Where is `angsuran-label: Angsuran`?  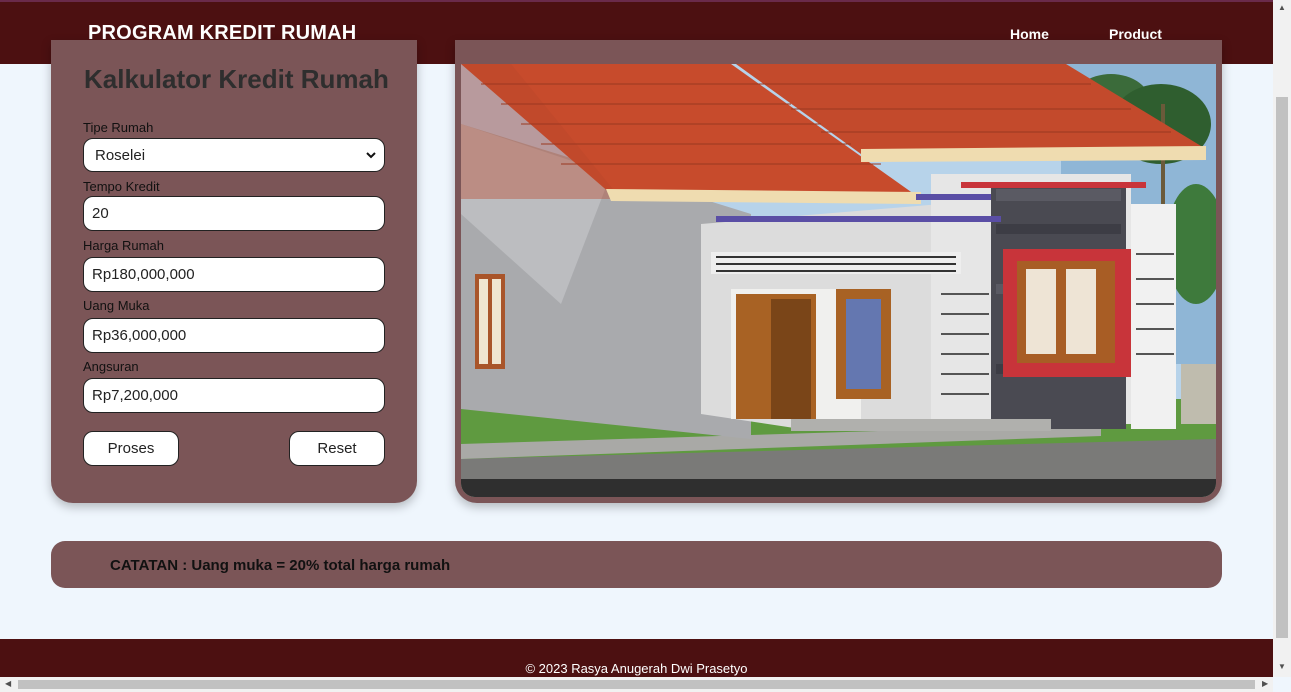
angsuran-label: Angsuran is located at coordinates (111, 366).